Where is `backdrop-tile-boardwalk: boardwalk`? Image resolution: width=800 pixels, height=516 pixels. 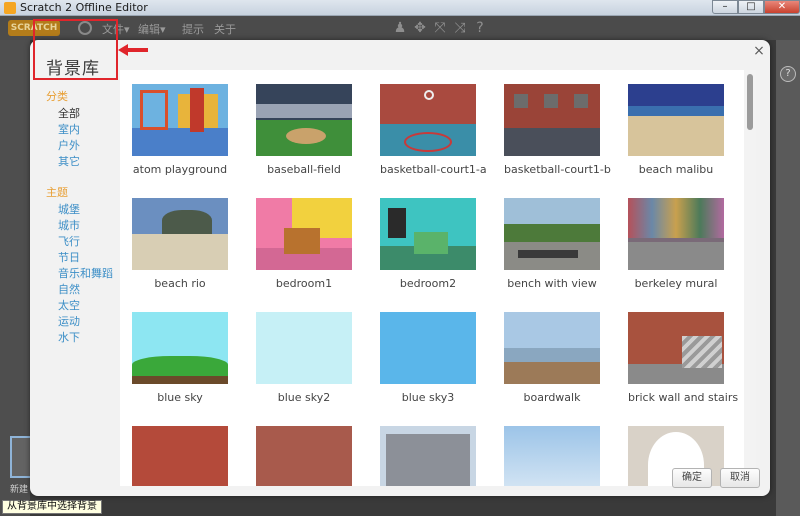
backdrop-tile-boardwalk: boardwalk is located at coordinates (553, 358).